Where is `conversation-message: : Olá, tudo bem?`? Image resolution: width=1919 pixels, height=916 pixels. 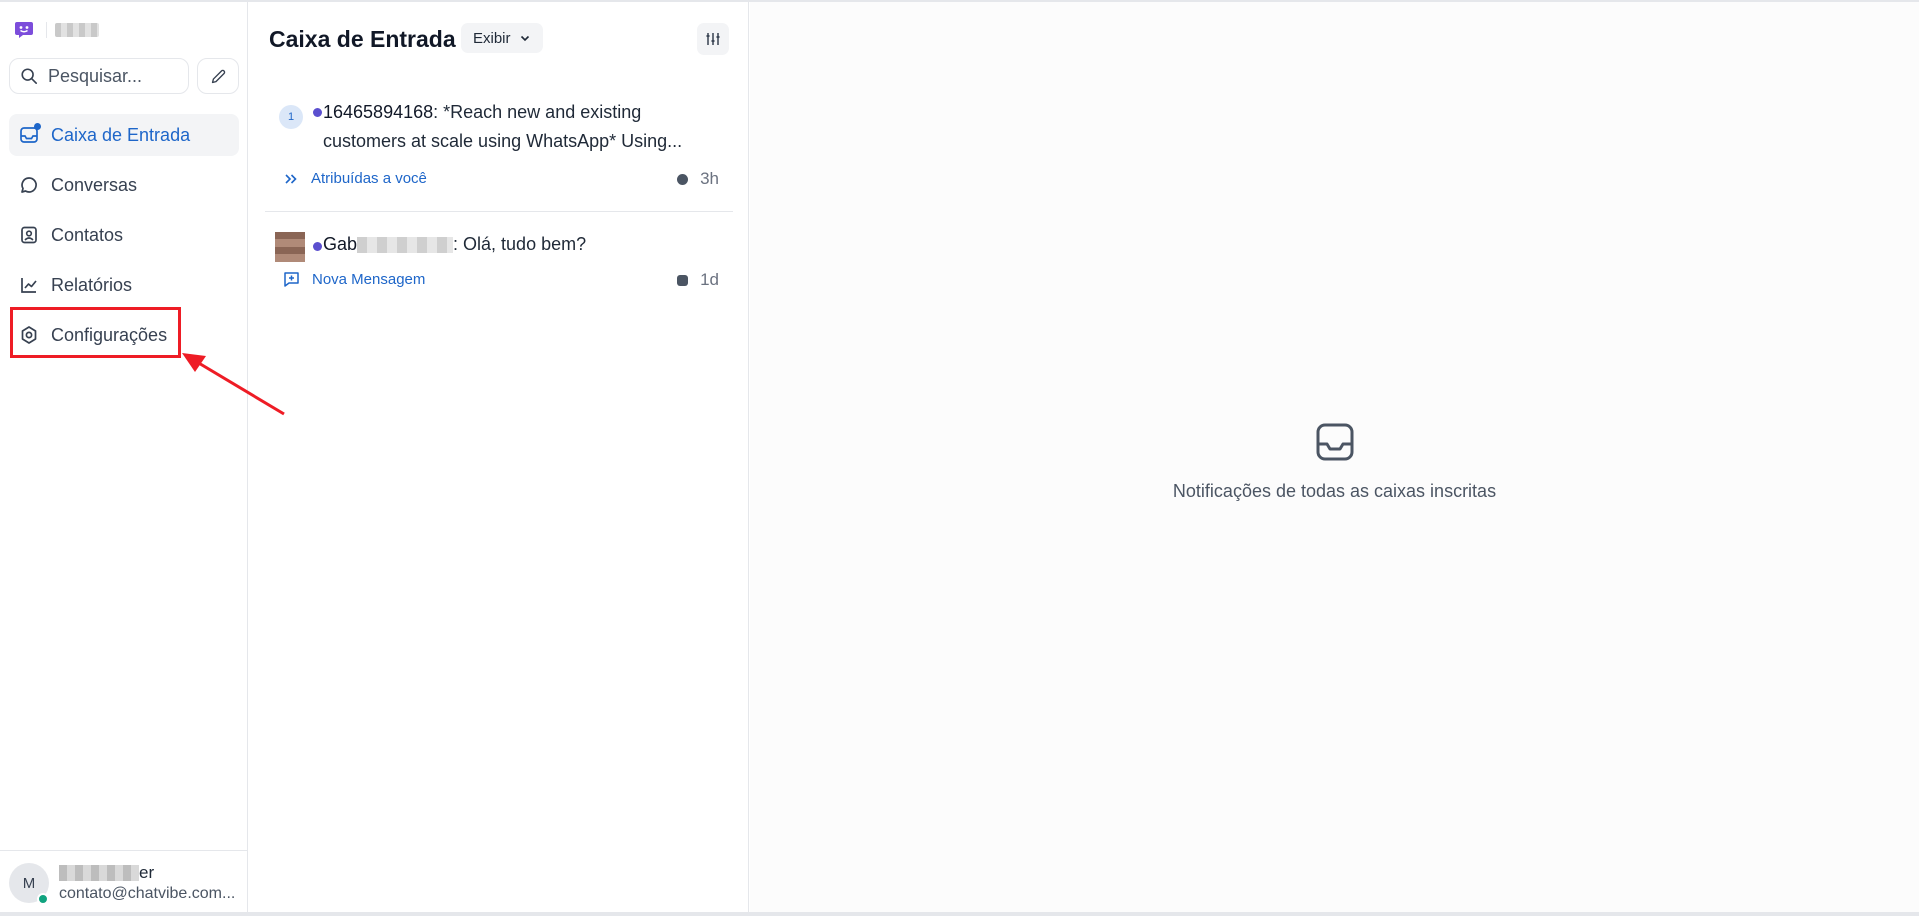
conversation-message: : Olá, tudo bem? is located at coordinates (520, 244).